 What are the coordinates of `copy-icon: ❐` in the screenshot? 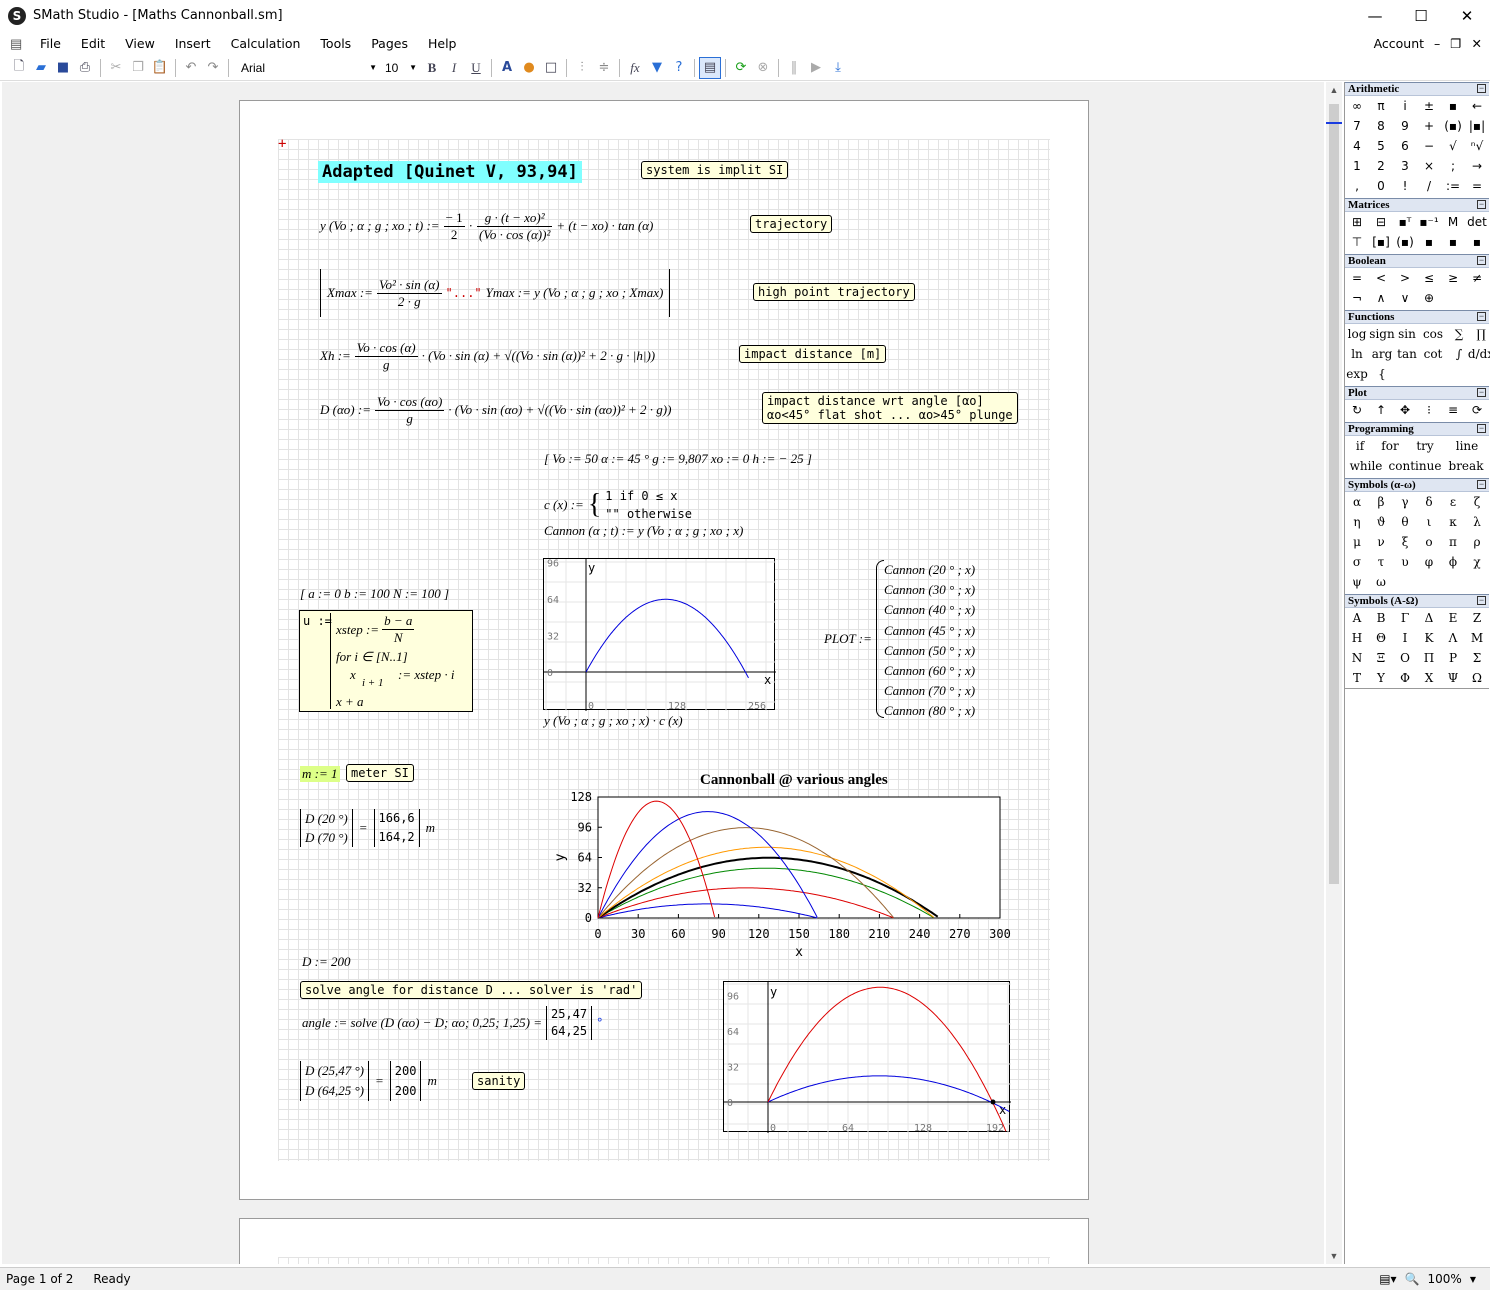 It's located at (138, 68).